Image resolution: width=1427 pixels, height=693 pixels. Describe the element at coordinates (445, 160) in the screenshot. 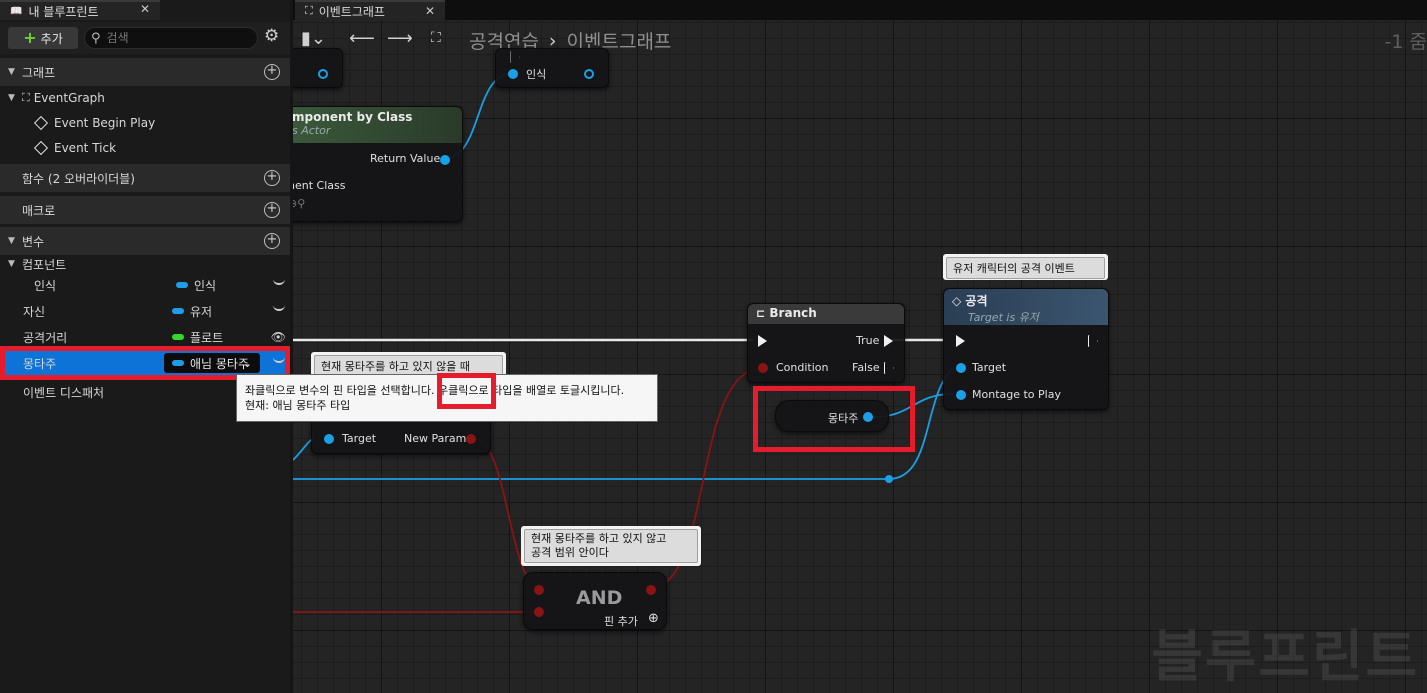

I see `return-value-pin` at that location.